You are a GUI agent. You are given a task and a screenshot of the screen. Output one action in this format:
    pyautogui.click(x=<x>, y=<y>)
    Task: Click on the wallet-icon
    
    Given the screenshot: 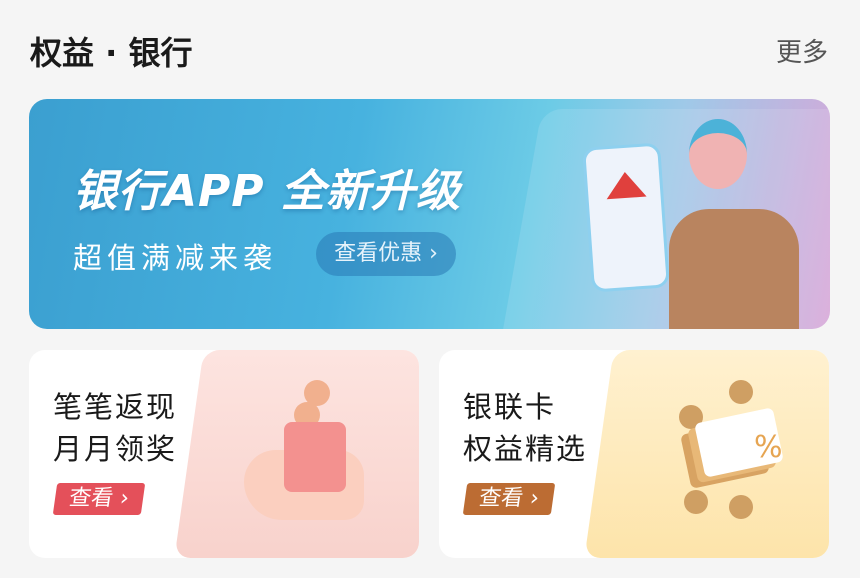 What is the action you would take?
    pyautogui.click(x=315, y=457)
    